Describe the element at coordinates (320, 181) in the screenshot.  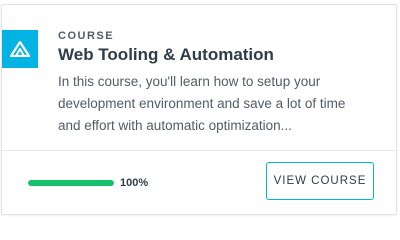
I see `view-course-button: VIEW COURSE` at that location.